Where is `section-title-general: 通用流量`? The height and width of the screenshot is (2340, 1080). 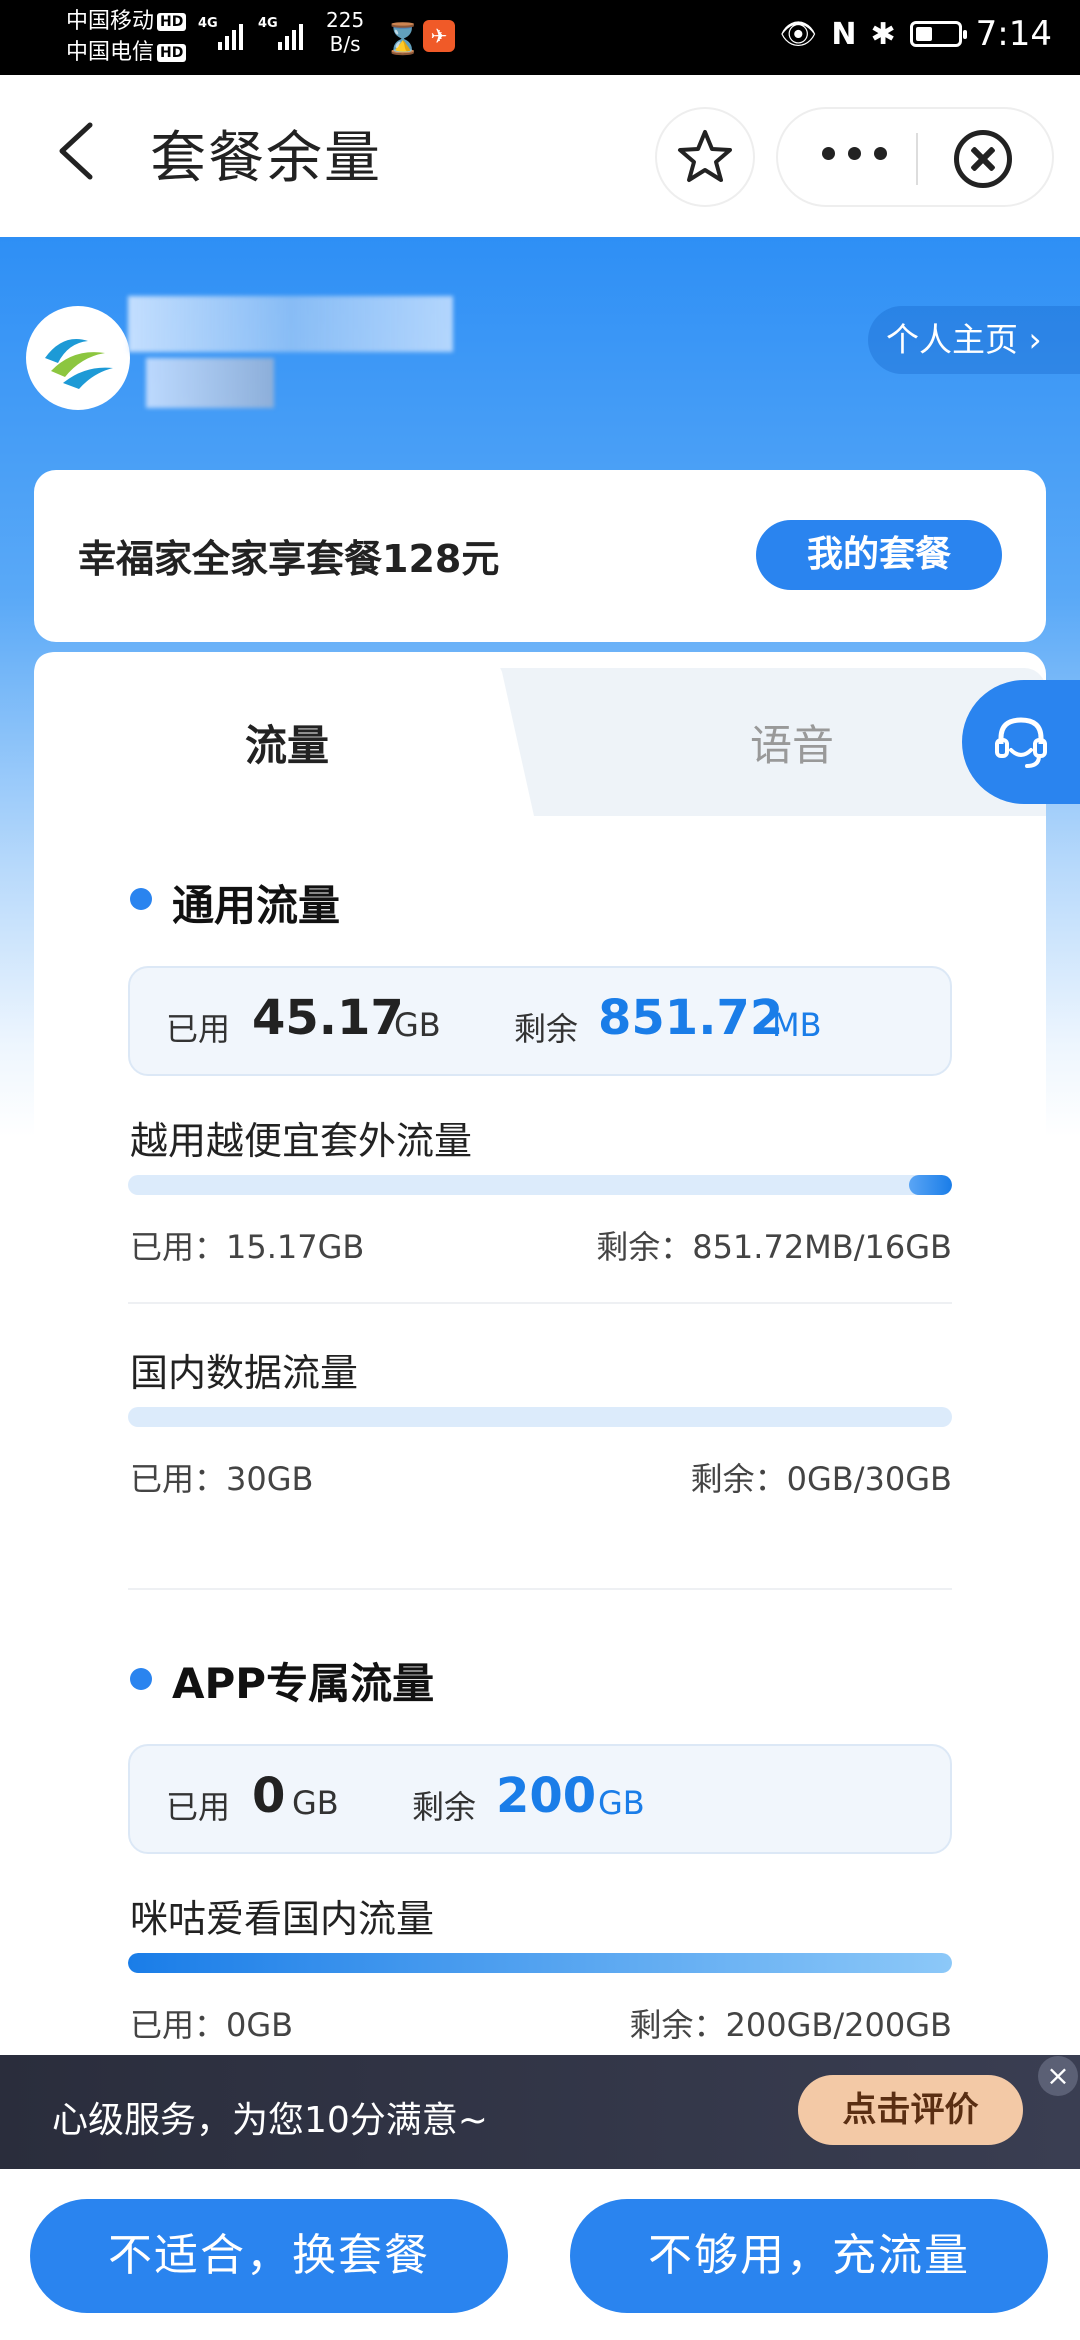
section-title-general: 通用流量 is located at coordinates (256, 902).